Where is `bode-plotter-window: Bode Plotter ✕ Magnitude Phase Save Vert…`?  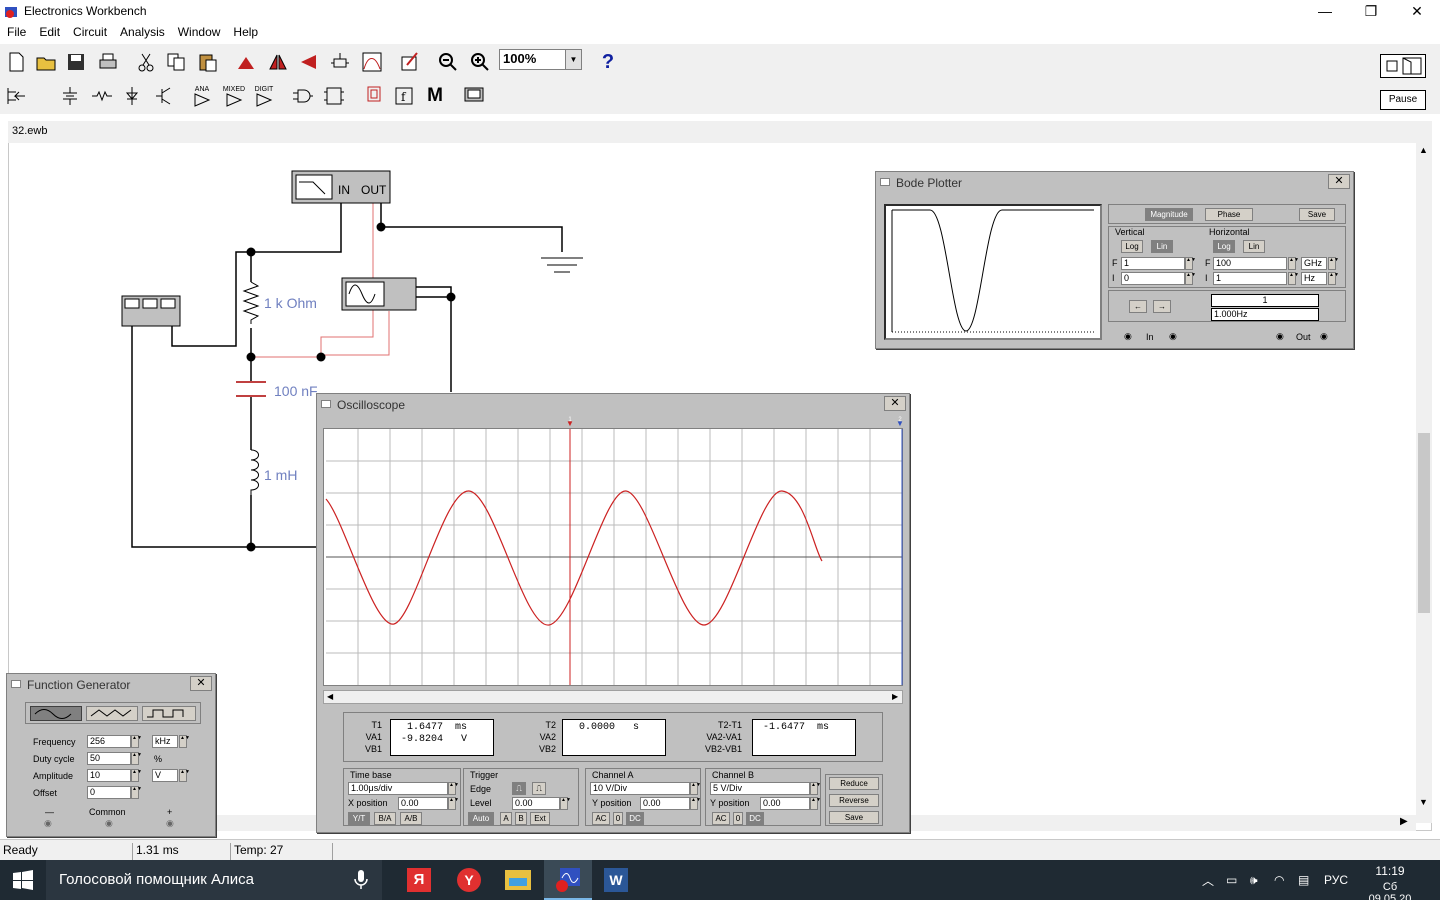
bode-plotter-window: Bode Plotter ✕ Magnitude Phase Save Vert… is located at coordinates (1114, 260).